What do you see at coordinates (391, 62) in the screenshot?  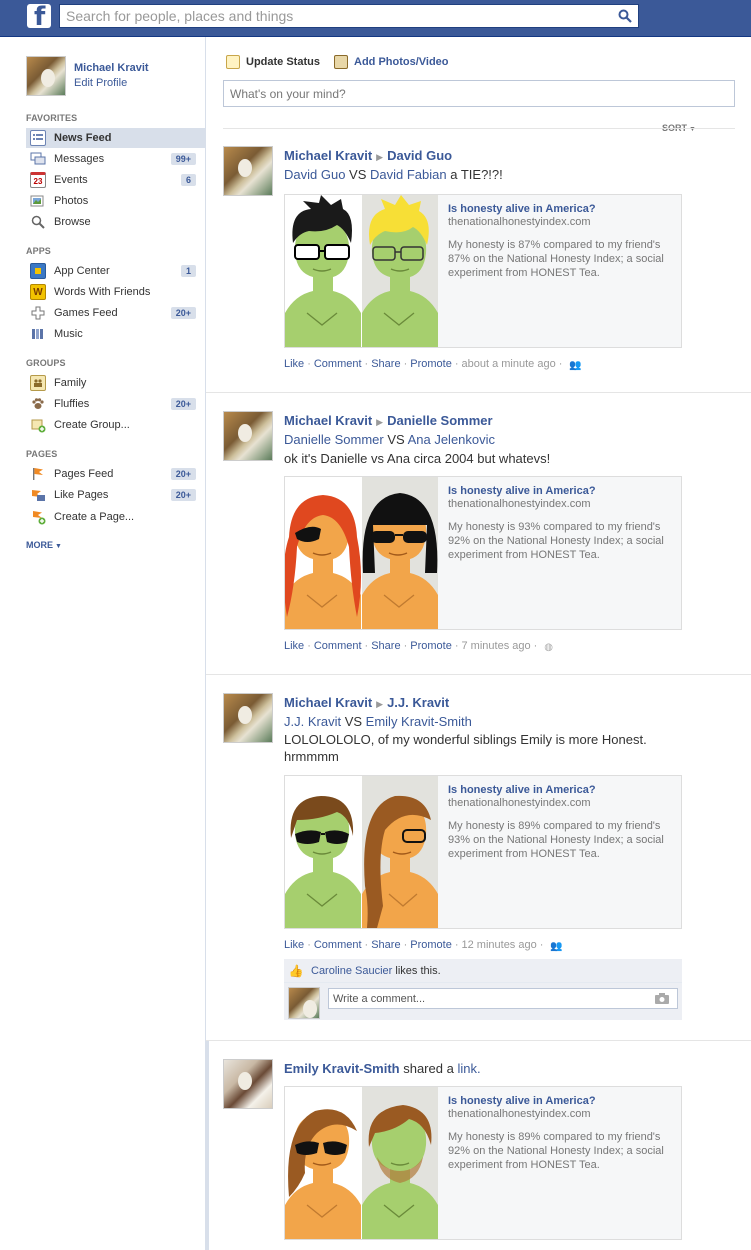 I see `add-photos-tab: Add Photos/Video` at bounding box center [391, 62].